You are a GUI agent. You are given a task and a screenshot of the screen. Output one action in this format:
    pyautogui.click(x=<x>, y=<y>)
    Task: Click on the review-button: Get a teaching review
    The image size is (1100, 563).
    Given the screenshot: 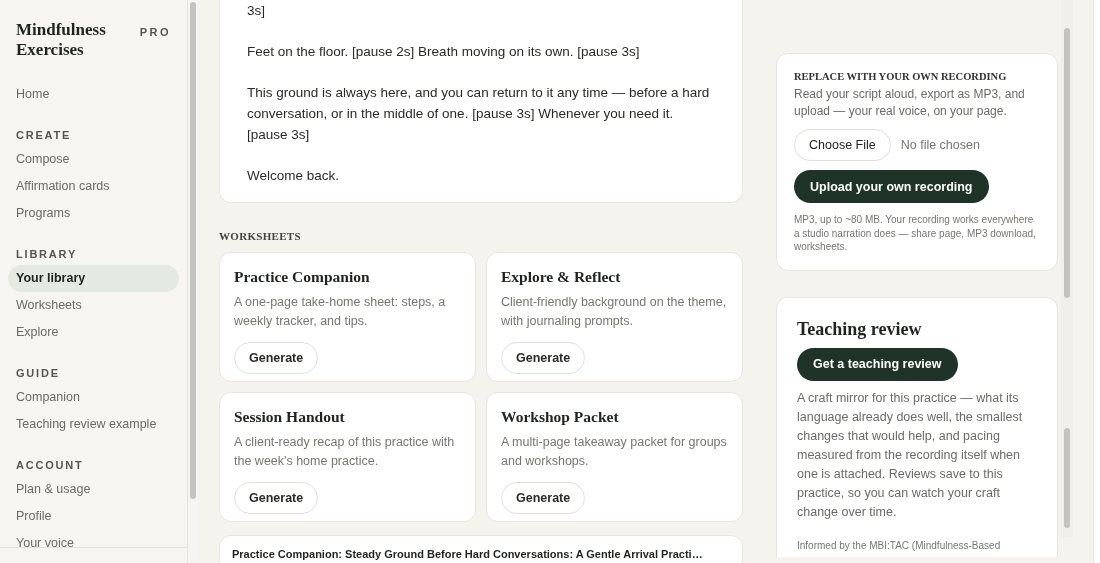 What is the action you would take?
    pyautogui.click(x=877, y=364)
    